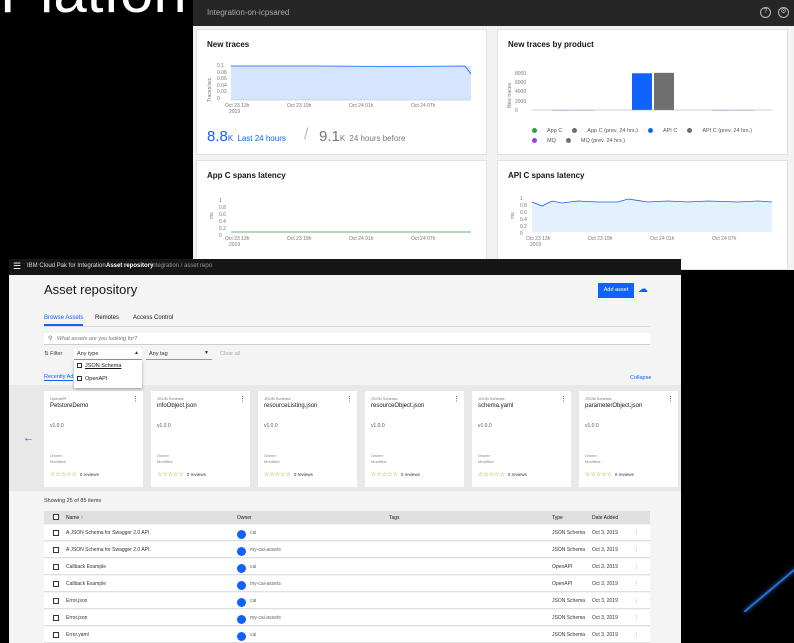 The image size is (794, 643). I want to click on legend-item: App C (prev. 24 hrs.), so click(605, 131).